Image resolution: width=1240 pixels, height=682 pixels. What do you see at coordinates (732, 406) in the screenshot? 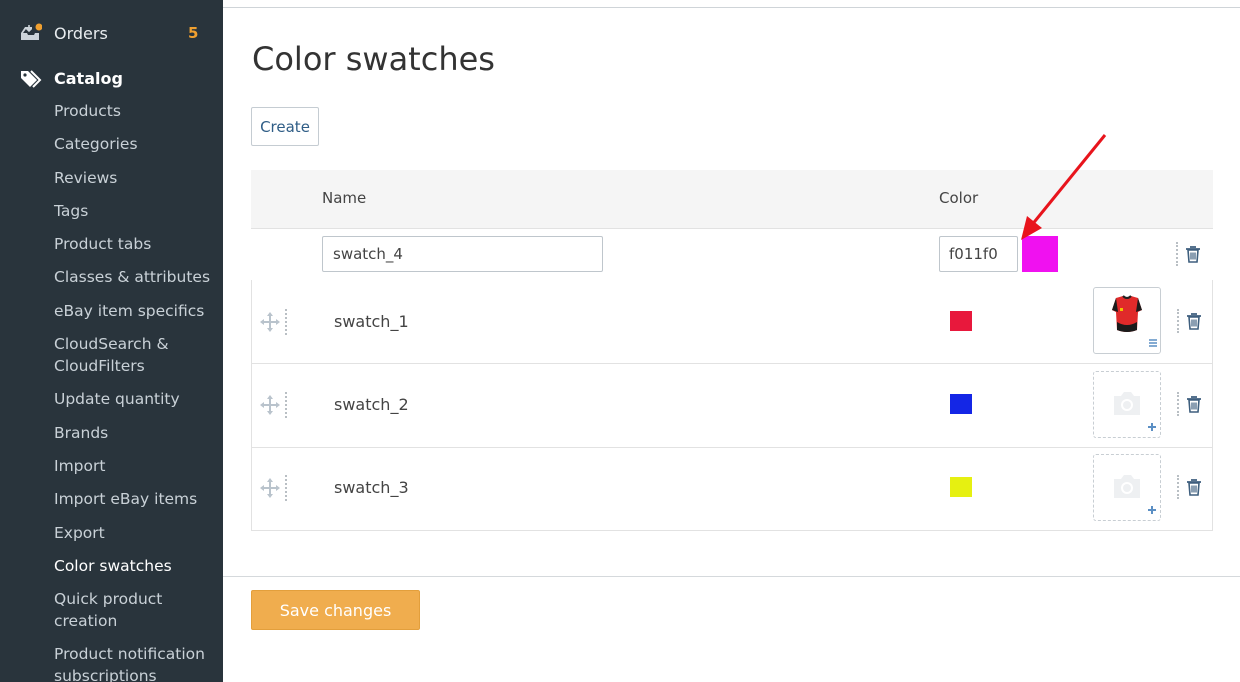
I see `table-row: swatch_2` at bounding box center [732, 406].